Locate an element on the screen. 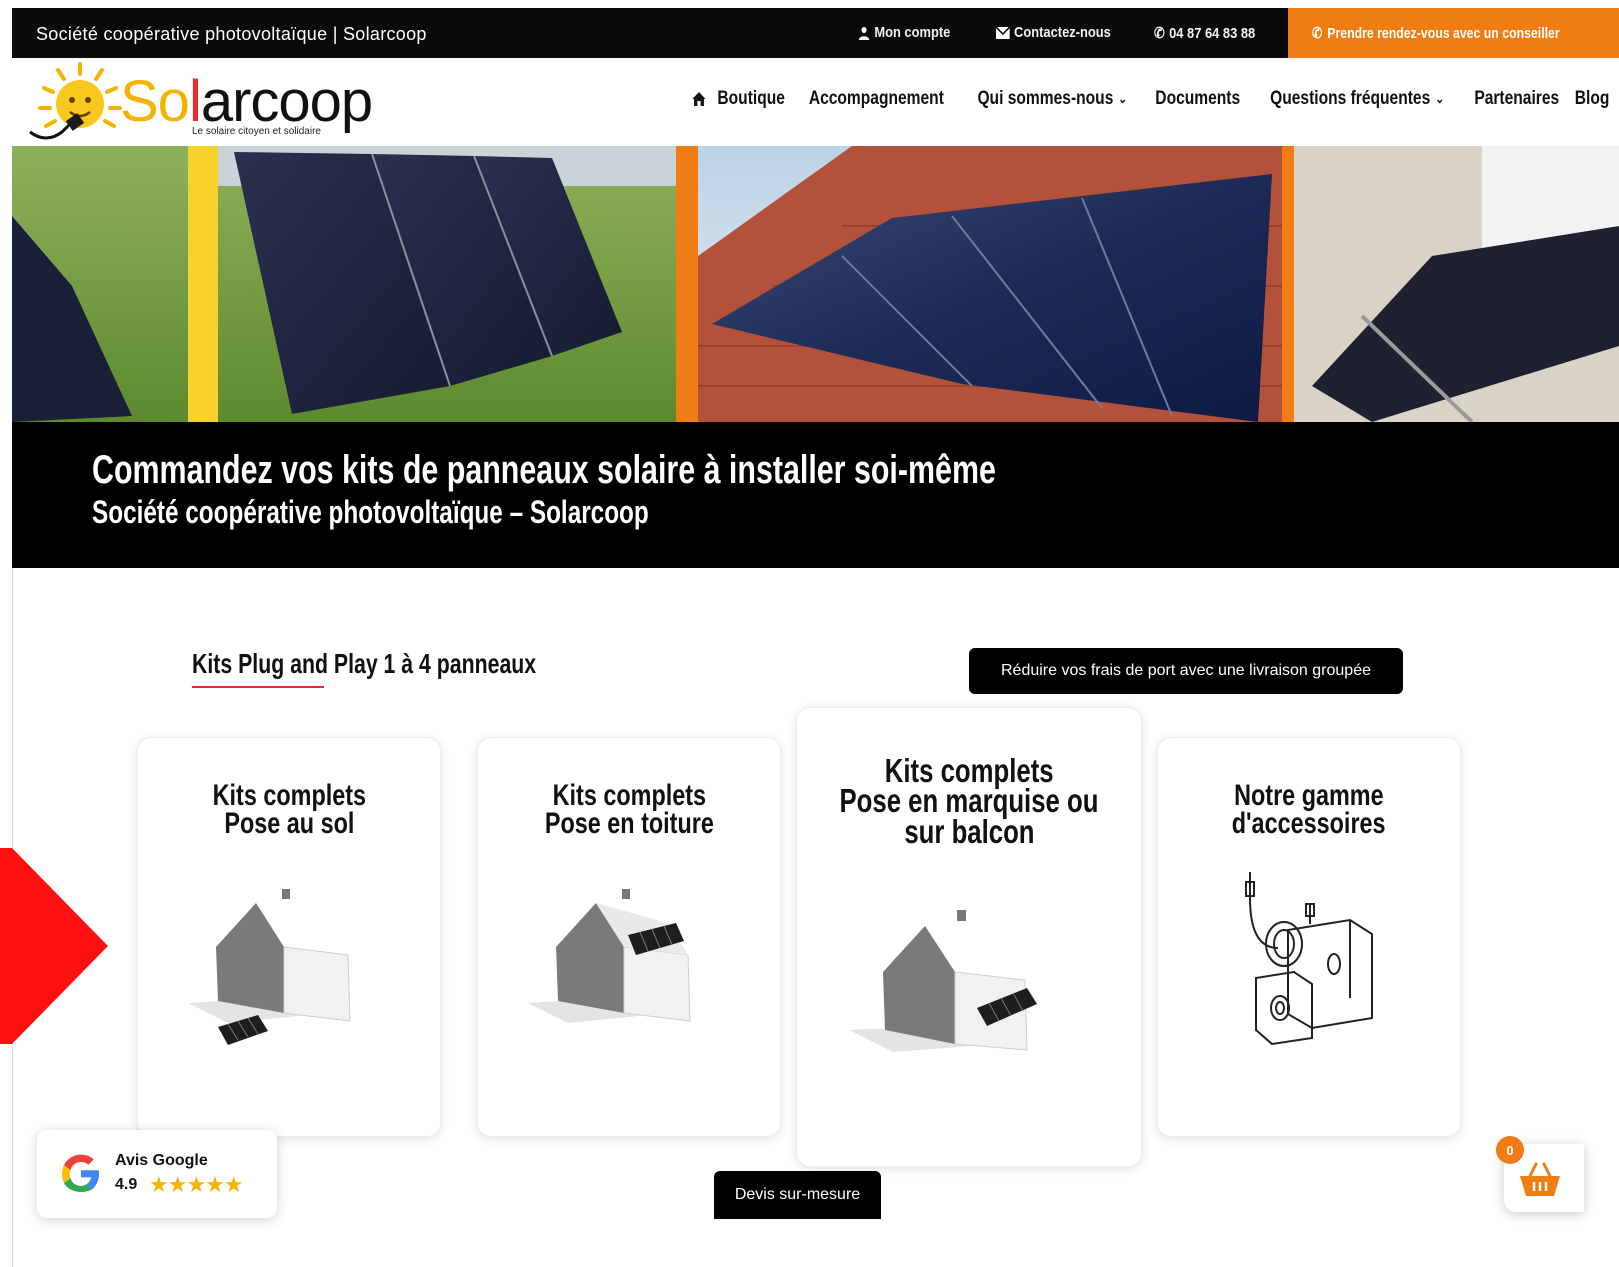  home-icon is located at coordinates (699, 99).